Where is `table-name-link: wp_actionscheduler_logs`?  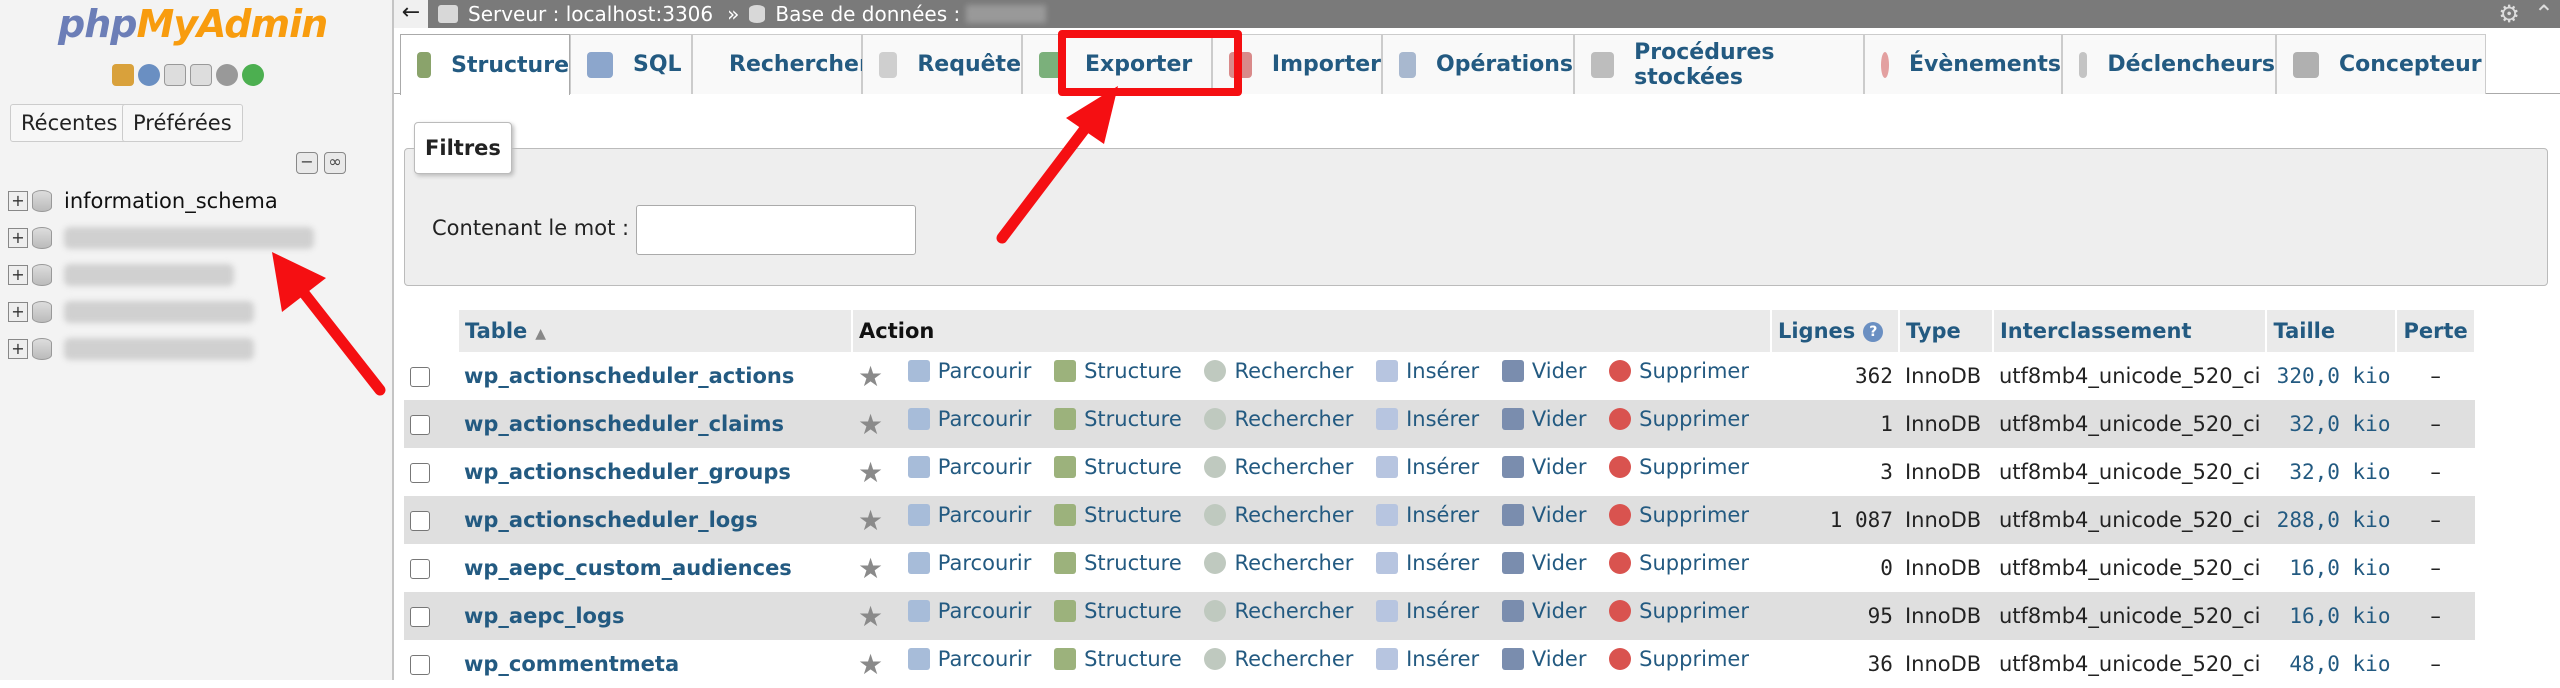
table-name-link: wp_actionscheduler_logs is located at coordinates (611, 520).